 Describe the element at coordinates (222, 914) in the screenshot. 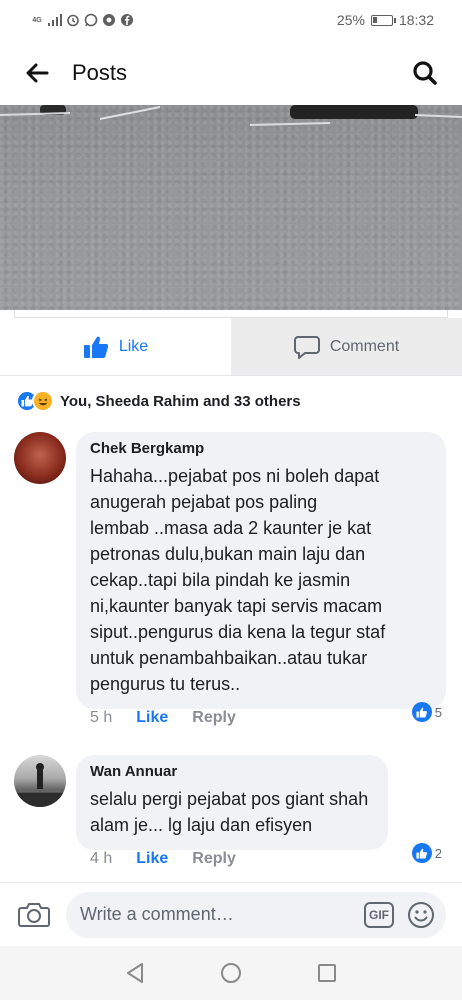

I see `comment-input` at that location.